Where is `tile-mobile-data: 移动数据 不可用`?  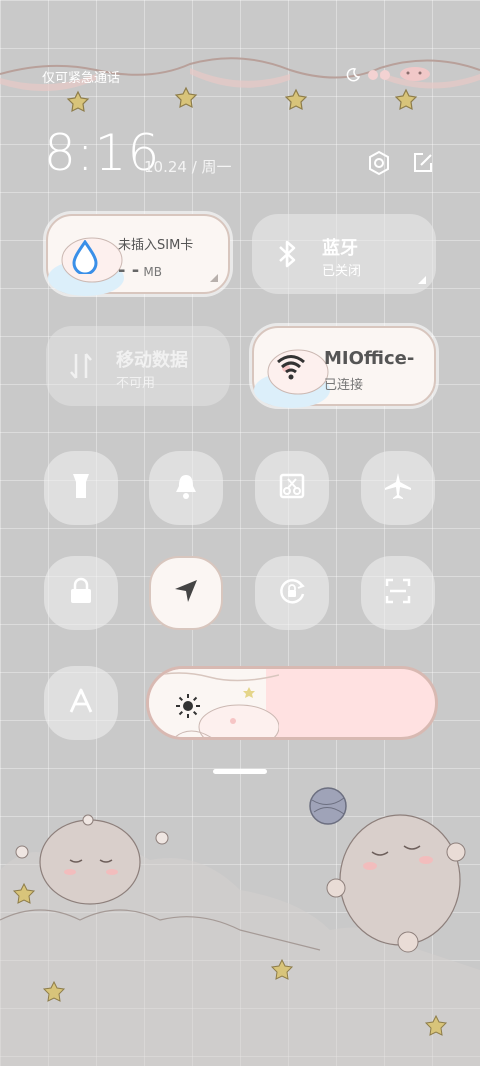 tile-mobile-data: 移动数据 不可用 is located at coordinates (138, 366).